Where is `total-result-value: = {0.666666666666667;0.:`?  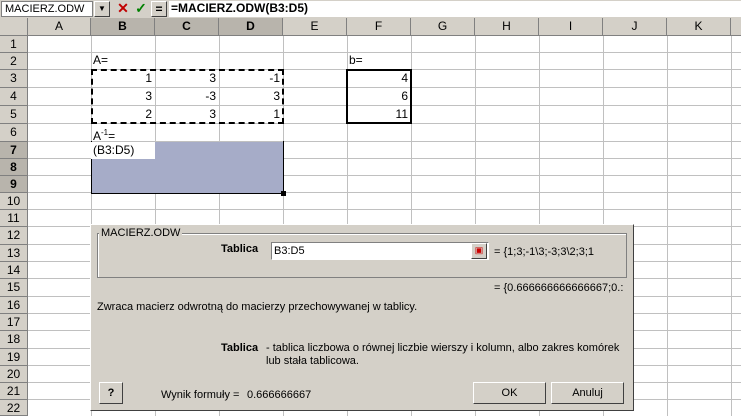
total-result-value: = {0.666666666666667;0.: is located at coordinates (559, 288).